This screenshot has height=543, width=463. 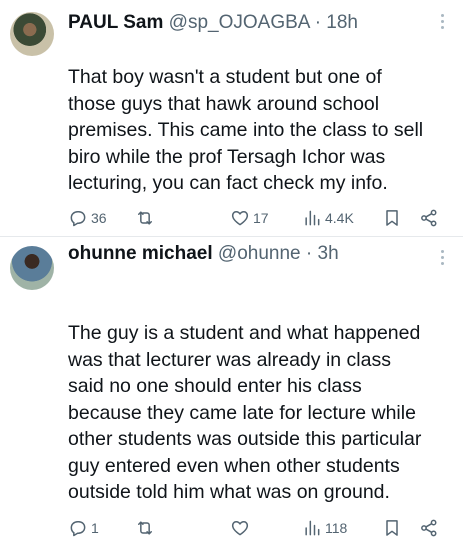 I want to click on reply-count: 36, so click(x=99, y=218).